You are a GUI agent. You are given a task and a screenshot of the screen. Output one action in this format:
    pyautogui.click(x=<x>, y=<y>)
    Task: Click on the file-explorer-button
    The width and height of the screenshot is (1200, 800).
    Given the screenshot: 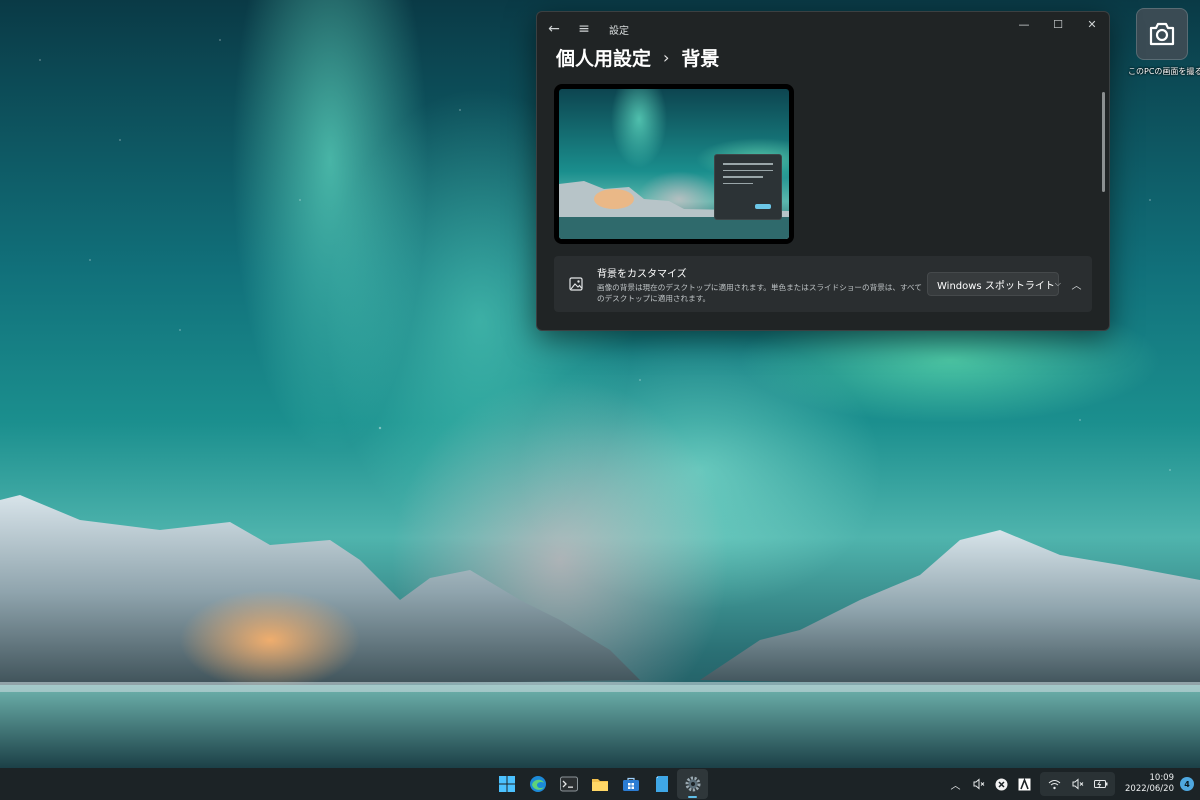 What is the action you would take?
    pyautogui.click(x=599, y=784)
    